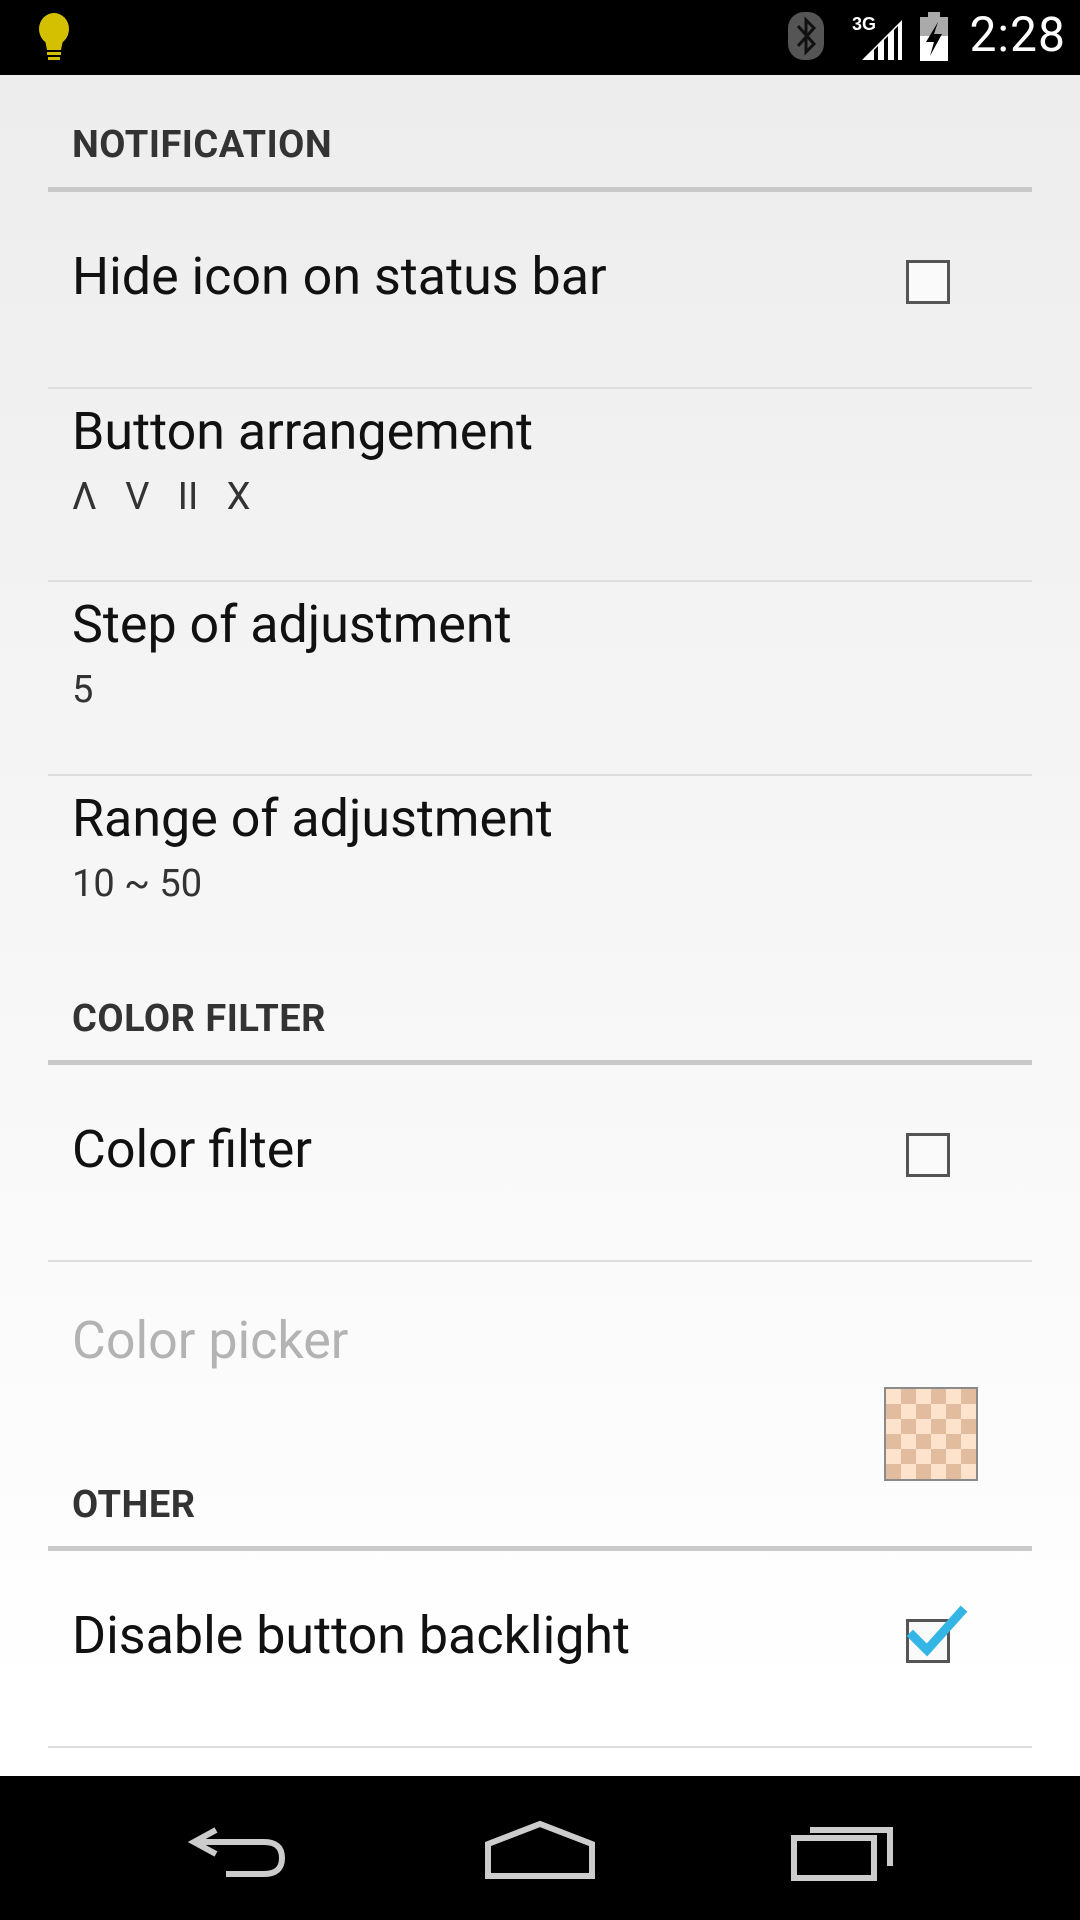 The height and width of the screenshot is (1920, 1080). What do you see at coordinates (292, 624) in the screenshot?
I see `pref-step-title: Step of adjustment` at bounding box center [292, 624].